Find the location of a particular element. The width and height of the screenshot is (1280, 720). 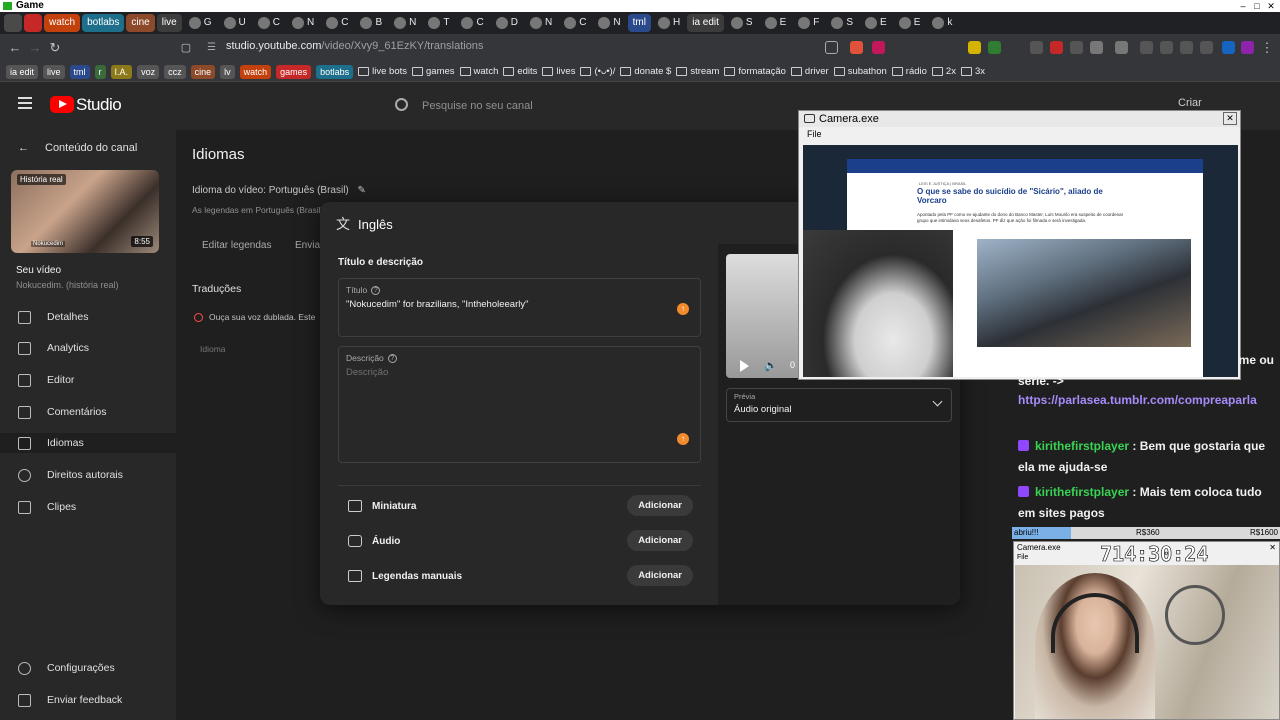

bookmark-folder: (•ᴗ•)/ is located at coordinates (597, 71).